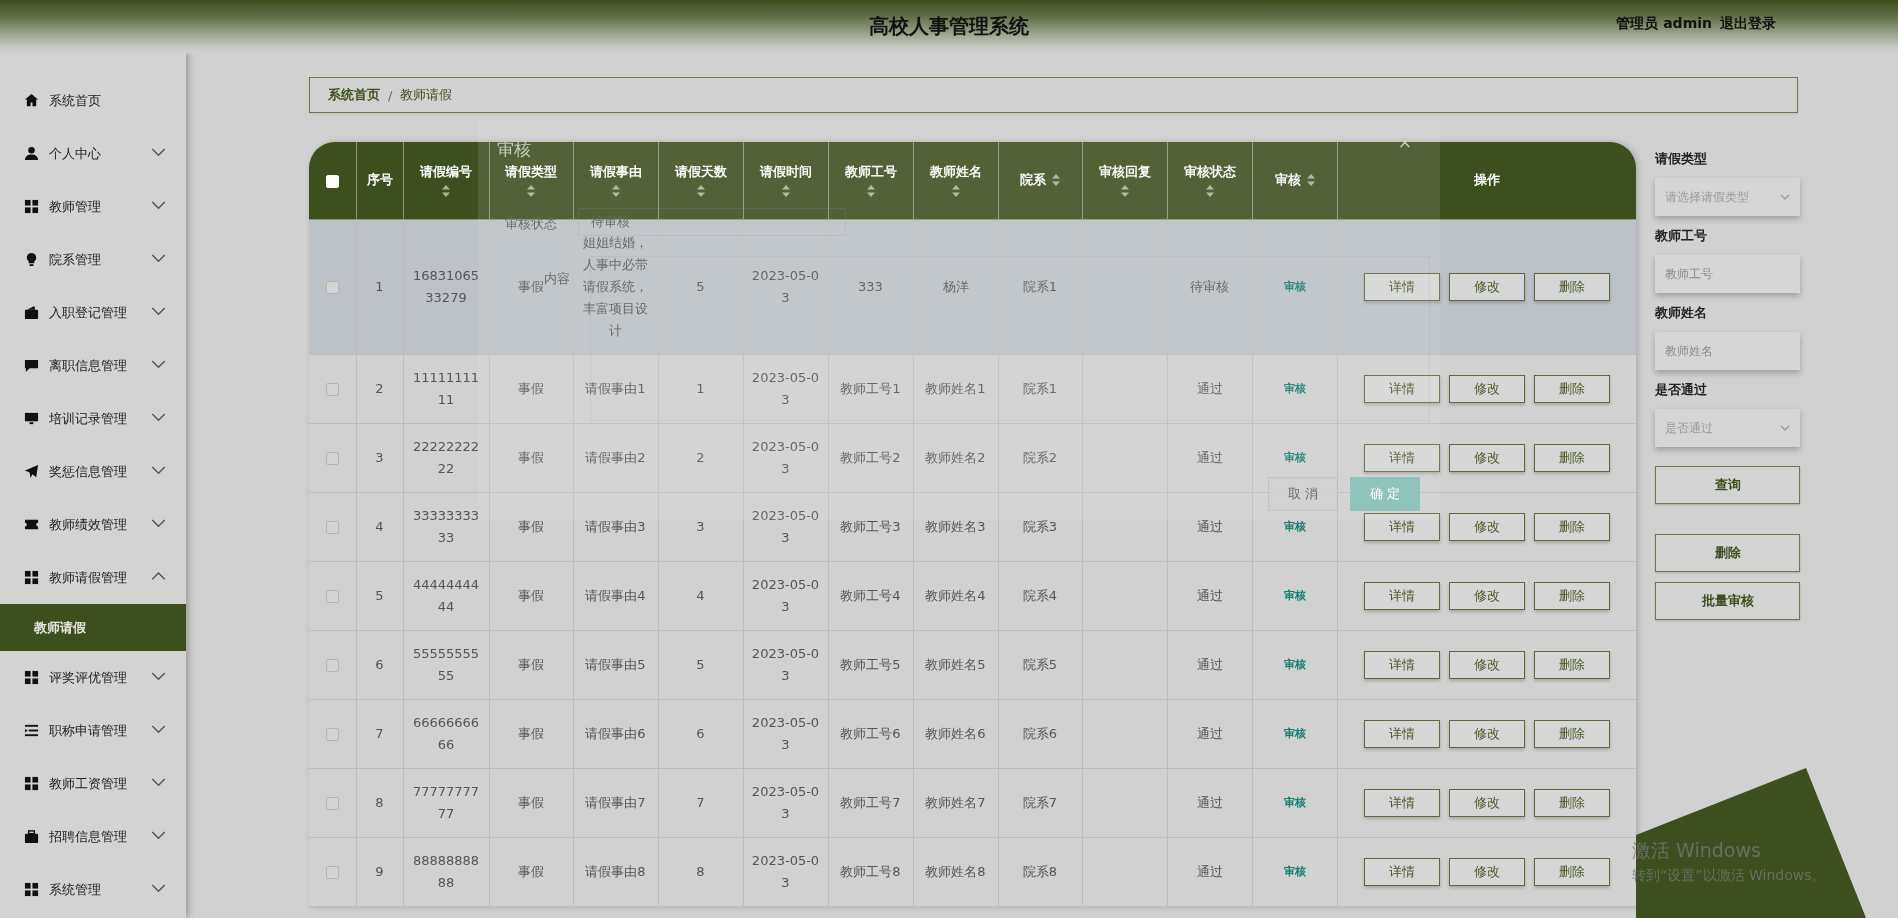 The image size is (1898, 918). What do you see at coordinates (93, 259) in the screenshot?
I see `menu-item: 院系管理` at bounding box center [93, 259].